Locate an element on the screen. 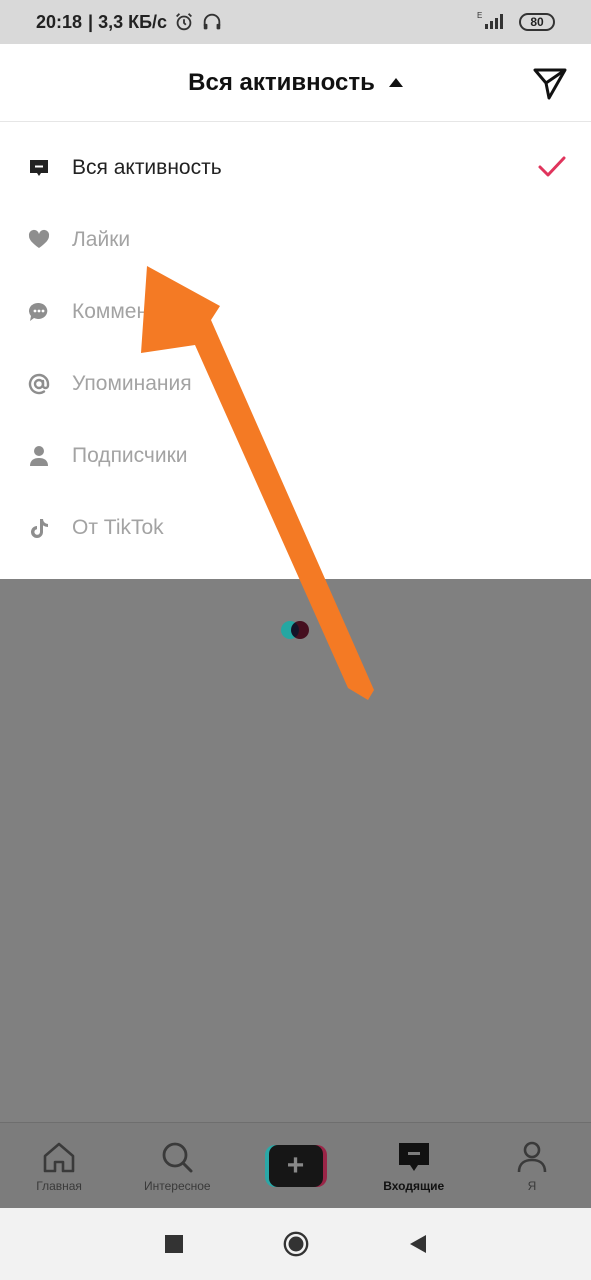  loading-indicator is located at coordinates (296, 630).